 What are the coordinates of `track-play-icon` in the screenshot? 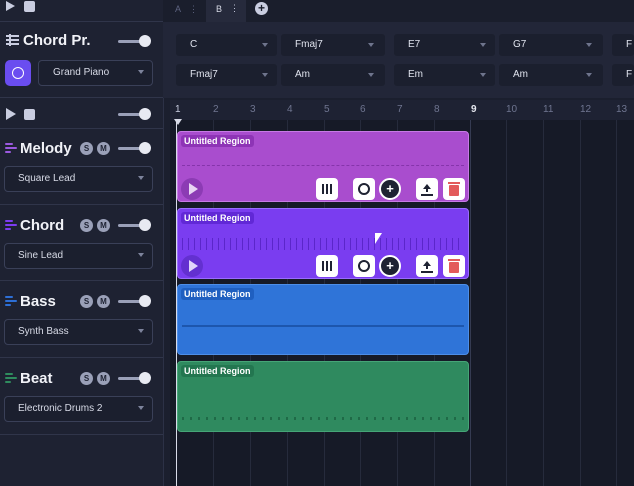 It's located at (11, 114).